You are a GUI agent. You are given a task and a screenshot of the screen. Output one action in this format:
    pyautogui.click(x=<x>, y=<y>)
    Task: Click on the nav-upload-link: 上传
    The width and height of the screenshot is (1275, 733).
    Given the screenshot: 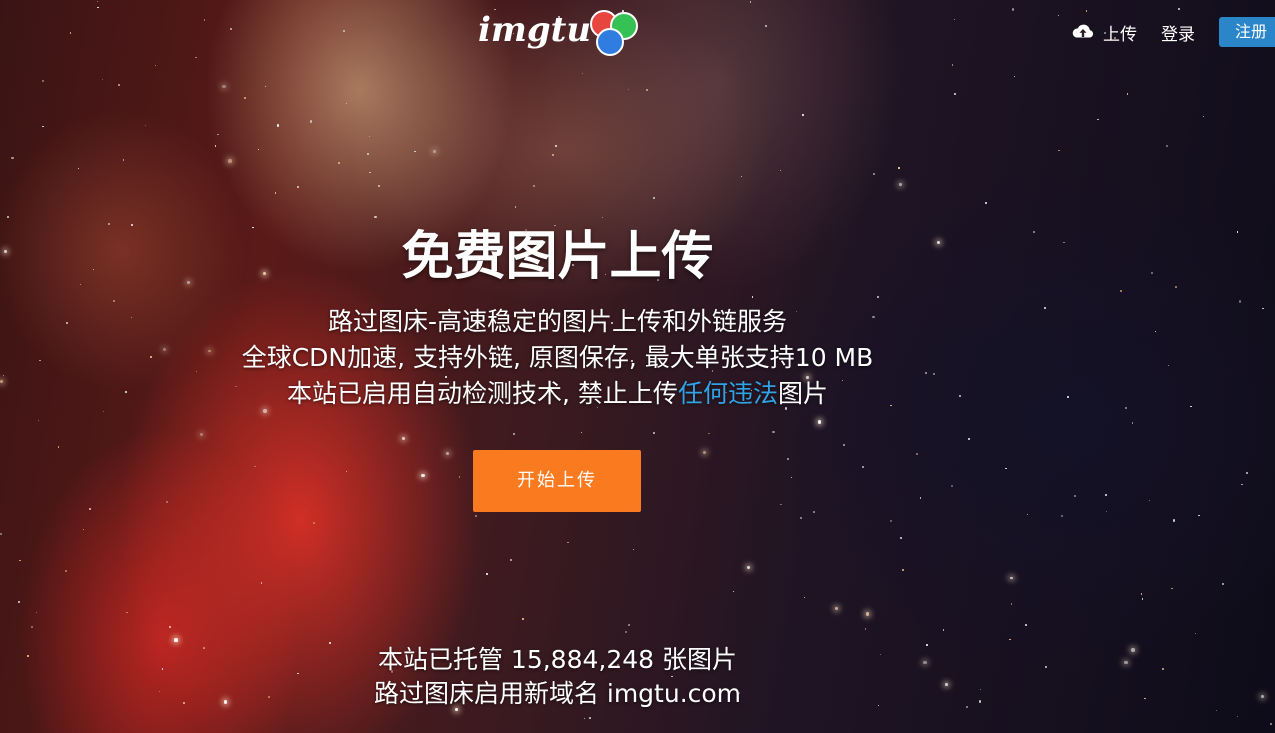 What is the action you would take?
    pyautogui.click(x=1104, y=32)
    